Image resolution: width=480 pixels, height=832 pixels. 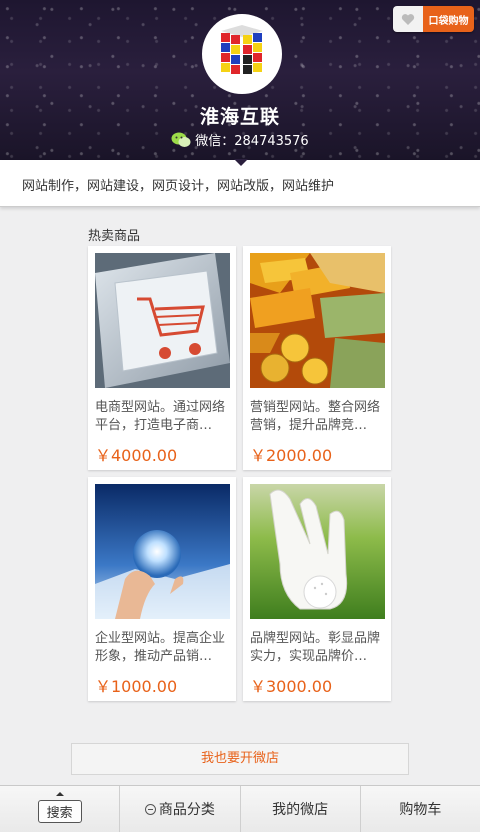 I want to click on gold-bars-image, so click(x=317, y=320).